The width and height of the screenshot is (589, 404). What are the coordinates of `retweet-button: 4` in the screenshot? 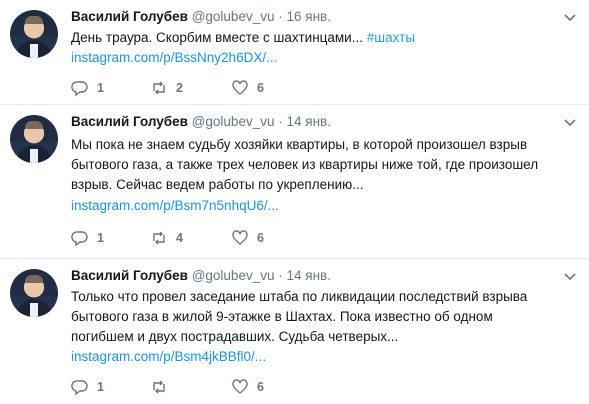 It's located at (166, 238).